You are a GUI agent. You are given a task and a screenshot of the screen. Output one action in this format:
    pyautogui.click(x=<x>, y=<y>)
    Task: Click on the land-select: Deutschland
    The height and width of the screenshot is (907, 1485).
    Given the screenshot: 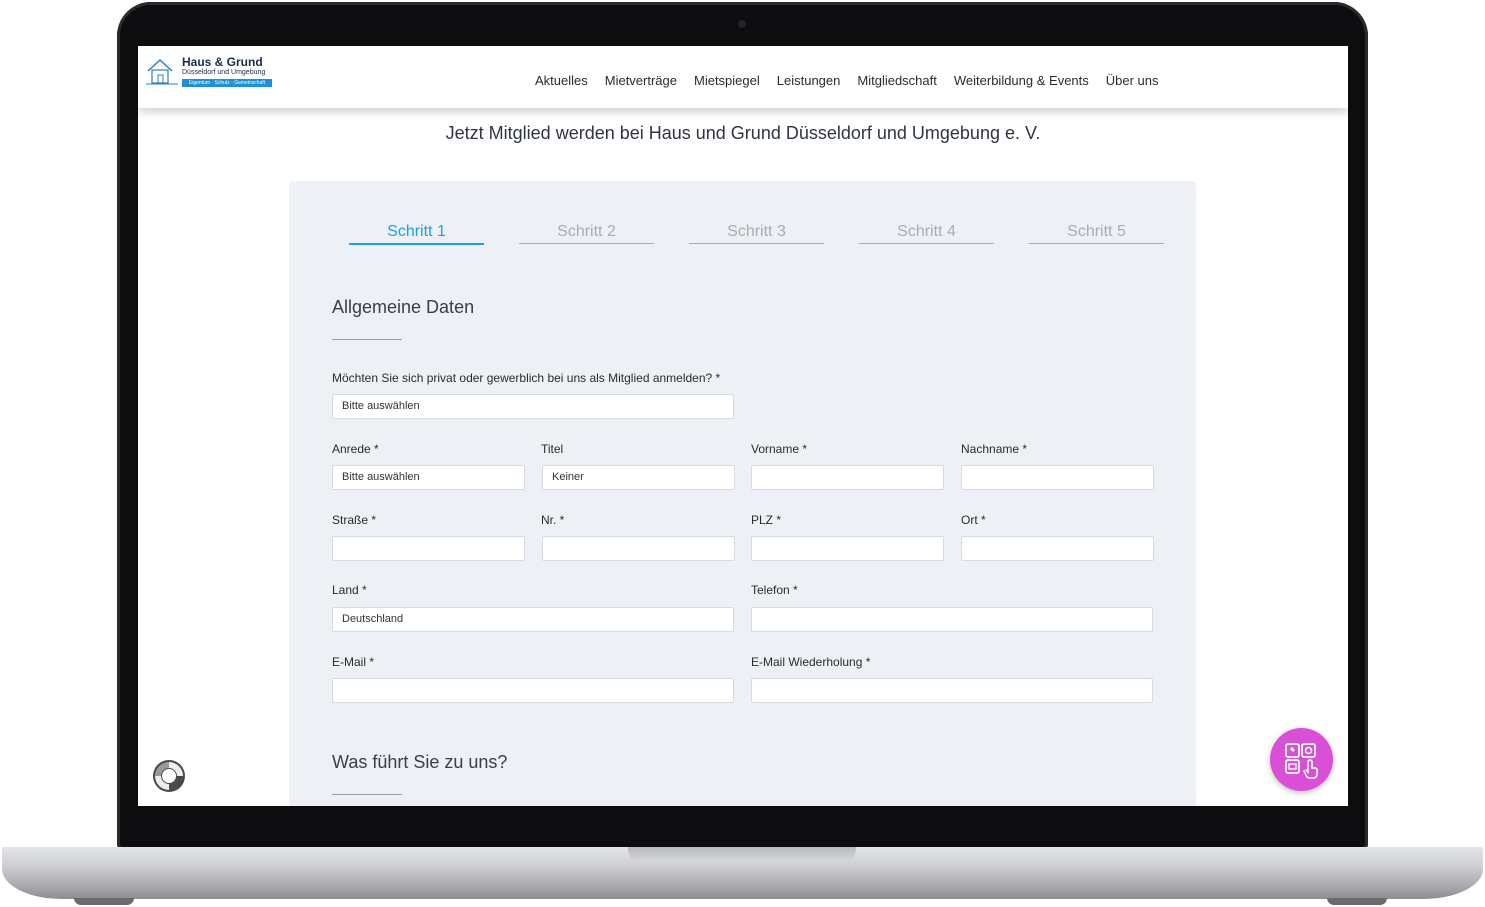 What is the action you would take?
    pyautogui.click(x=533, y=619)
    